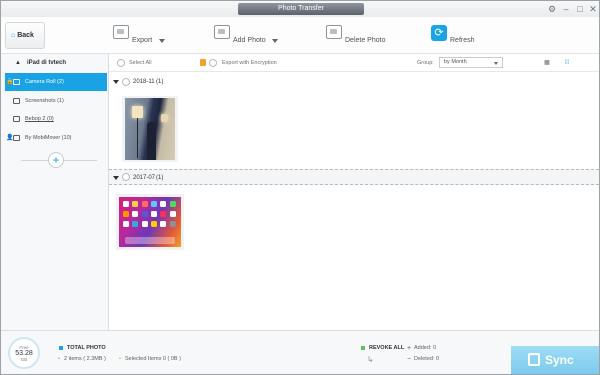 This screenshot has width=600, height=375. Describe the element at coordinates (56, 119) in the screenshot. I see `sidebar-item-bebop: Bebop 2 (0)` at that location.